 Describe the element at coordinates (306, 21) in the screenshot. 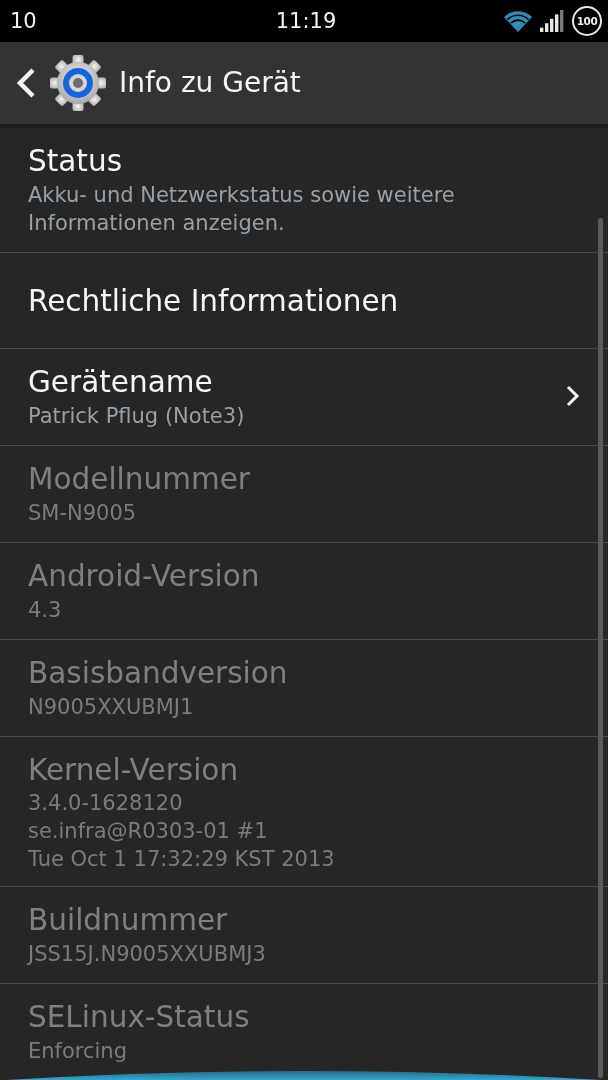

I see `clock-time: 11:19` at that location.